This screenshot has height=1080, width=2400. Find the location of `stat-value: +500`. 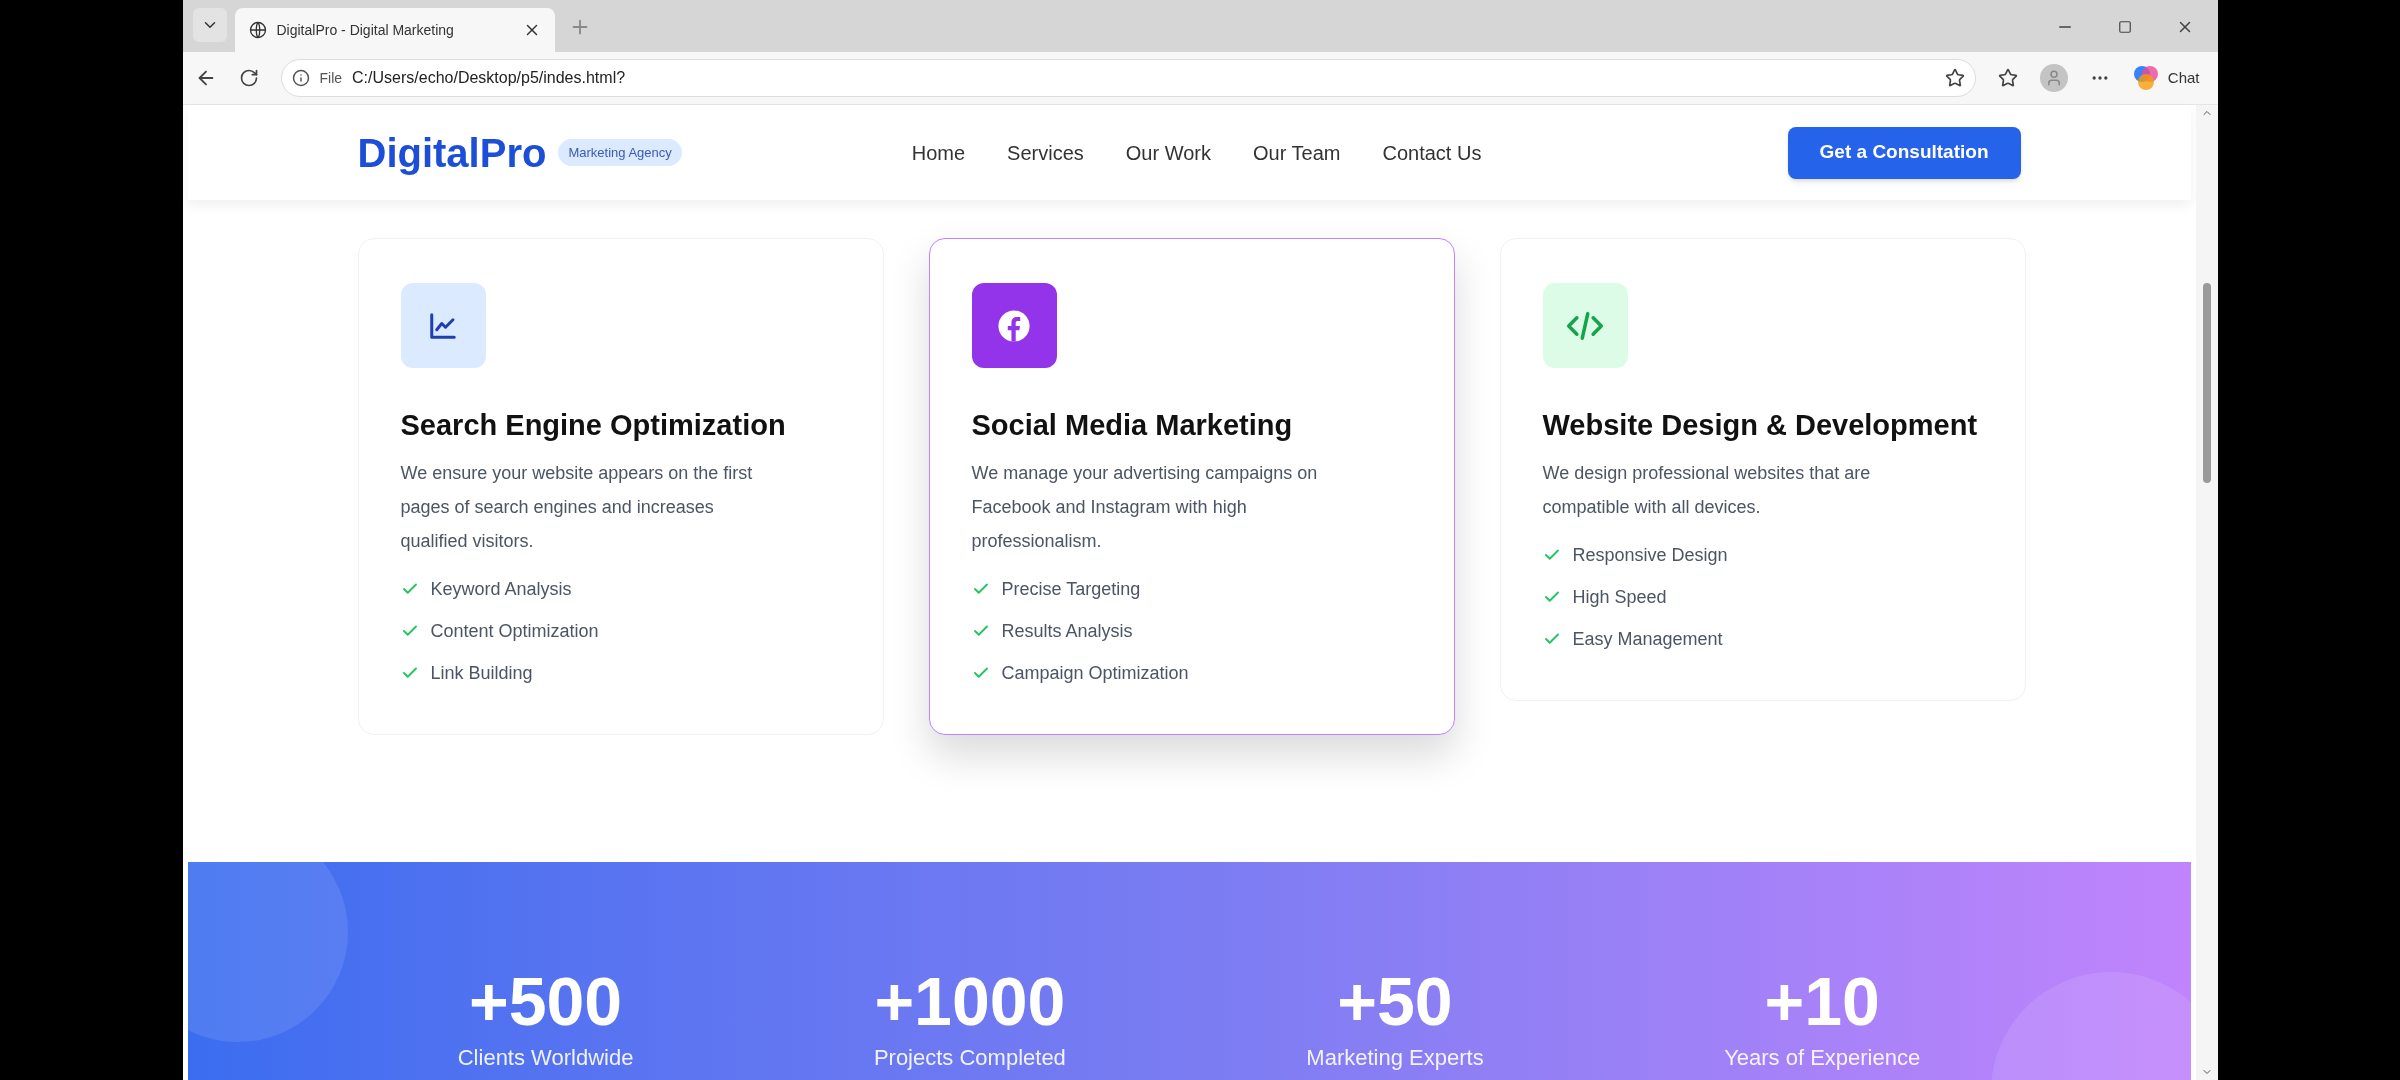

stat-value: +500 is located at coordinates (545, 1001).